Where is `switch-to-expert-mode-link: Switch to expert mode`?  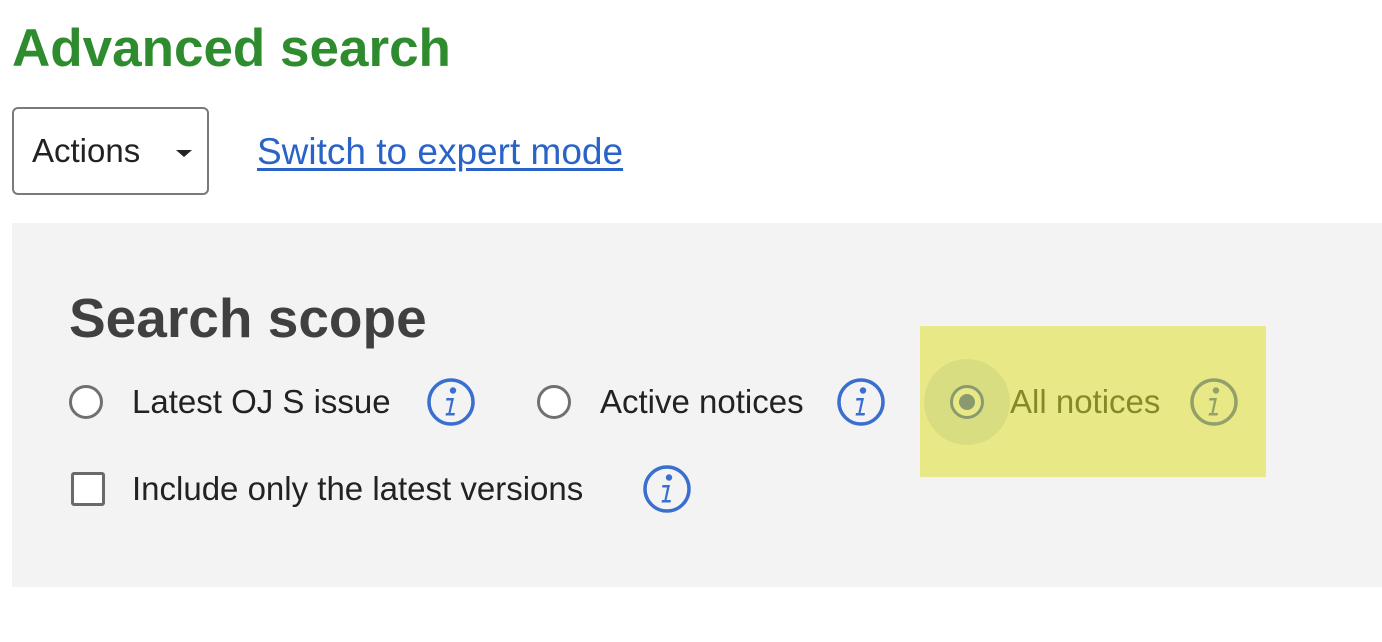 switch-to-expert-mode-link: Switch to expert mode is located at coordinates (440, 152).